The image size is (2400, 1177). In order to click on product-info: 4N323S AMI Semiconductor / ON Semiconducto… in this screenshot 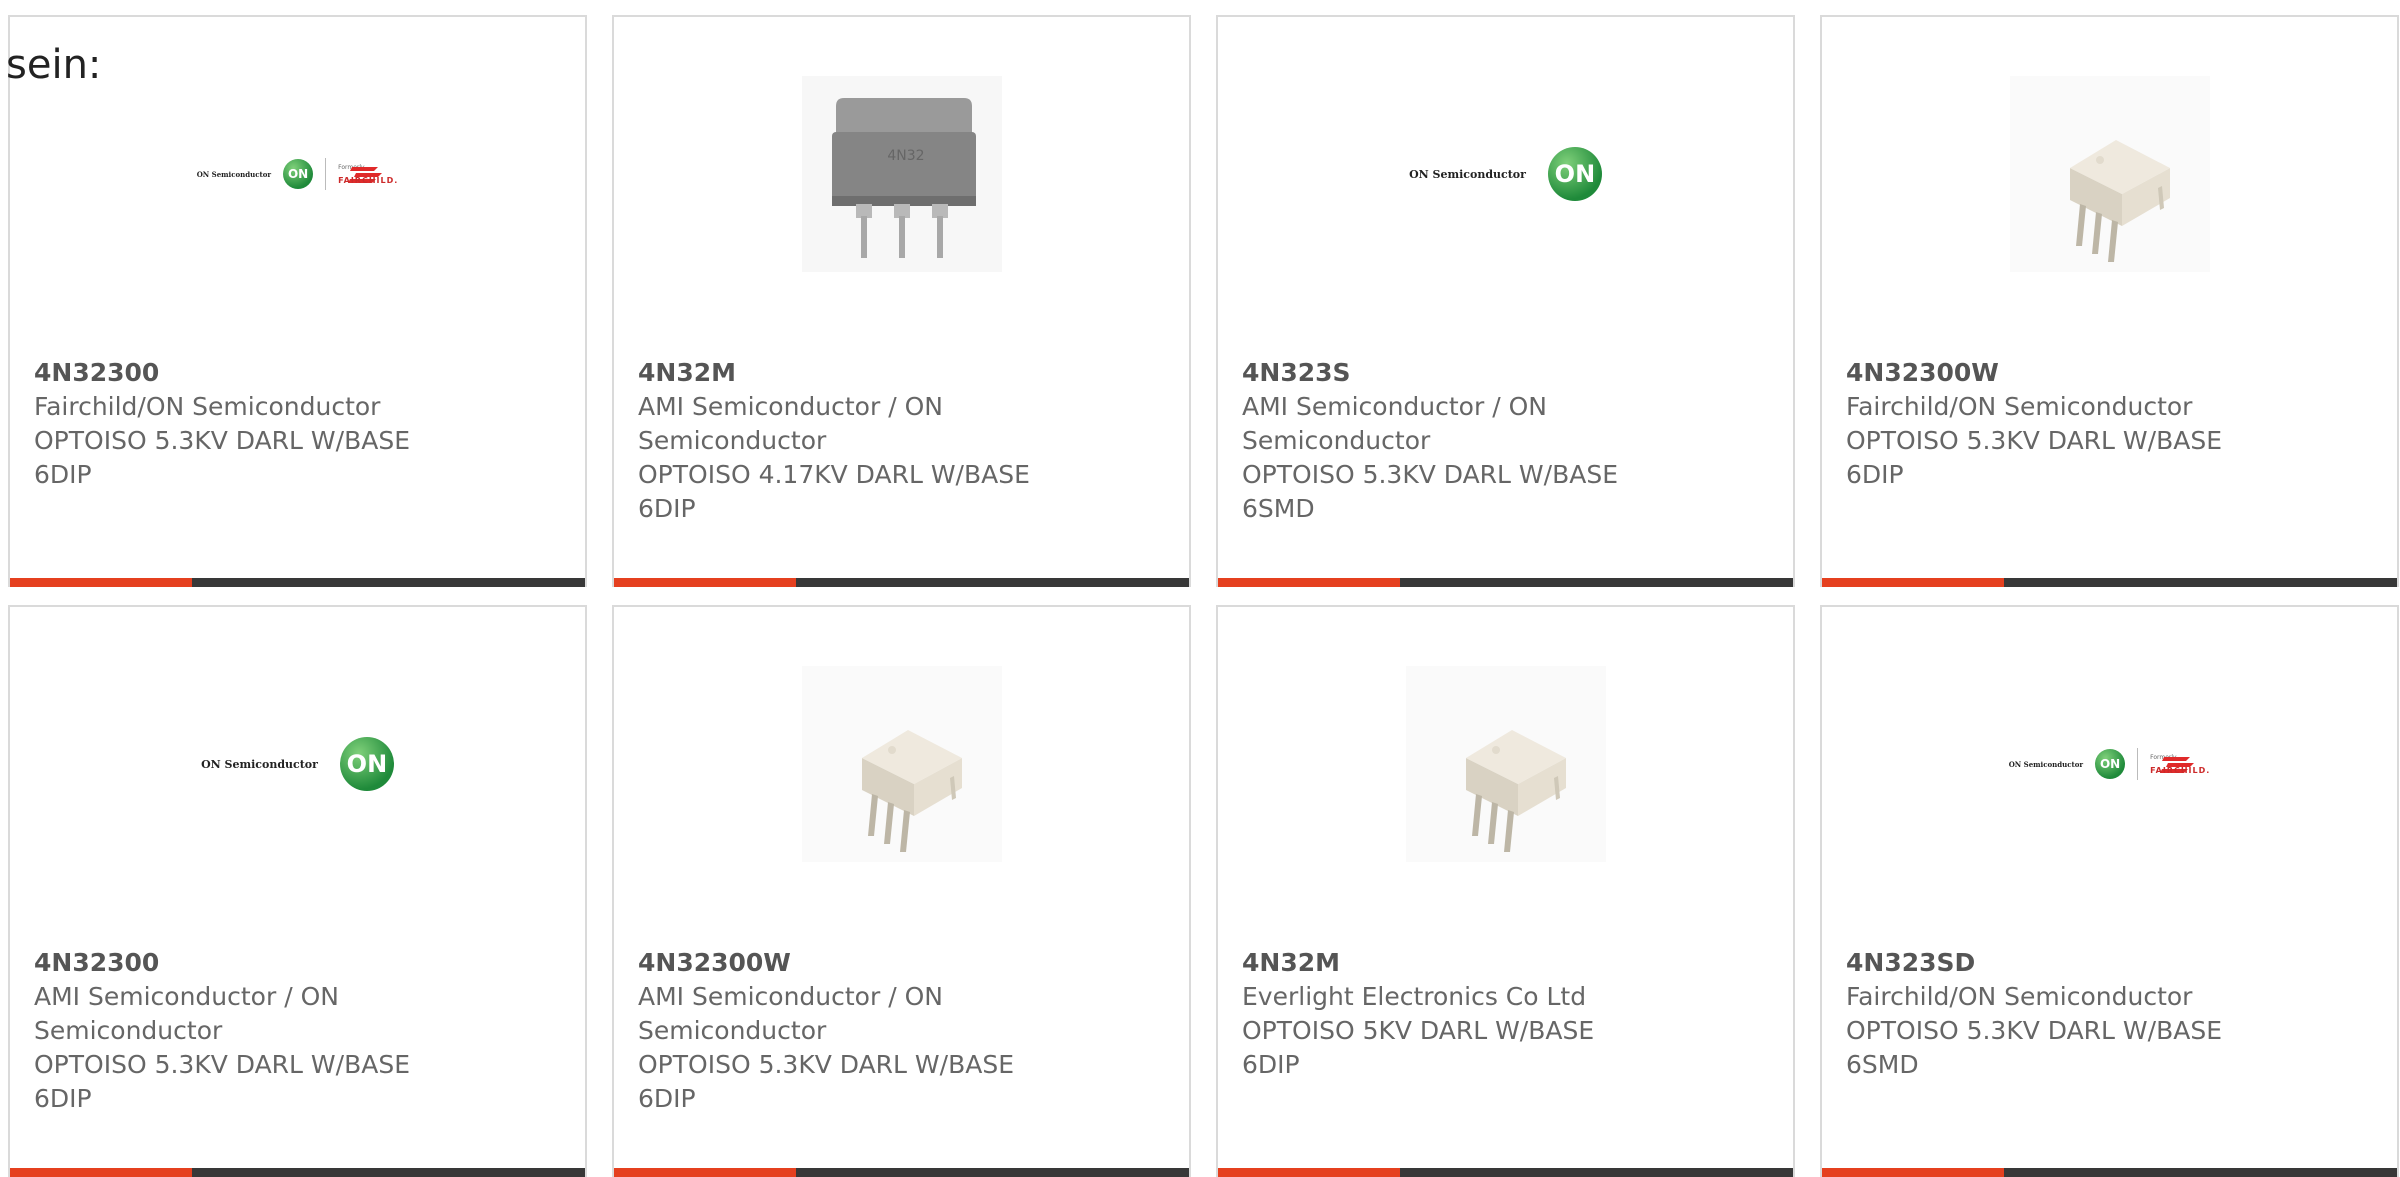, I will do `click(1507, 441)`.